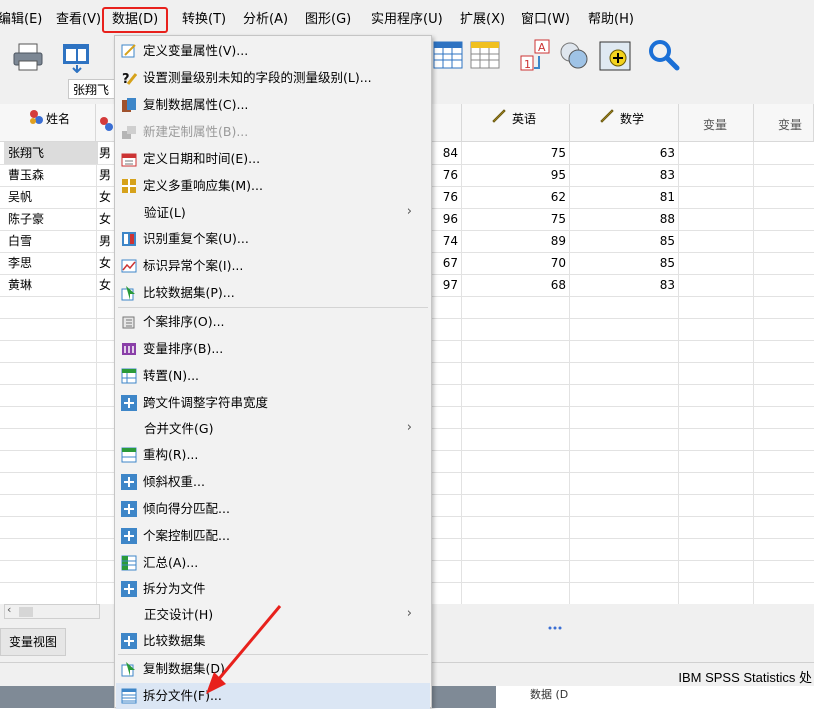 This screenshot has height=709, width=814. What do you see at coordinates (407, 20) in the screenshot?
I see `menu-utilities: 实用程序(U)` at bounding box center [407, 20].